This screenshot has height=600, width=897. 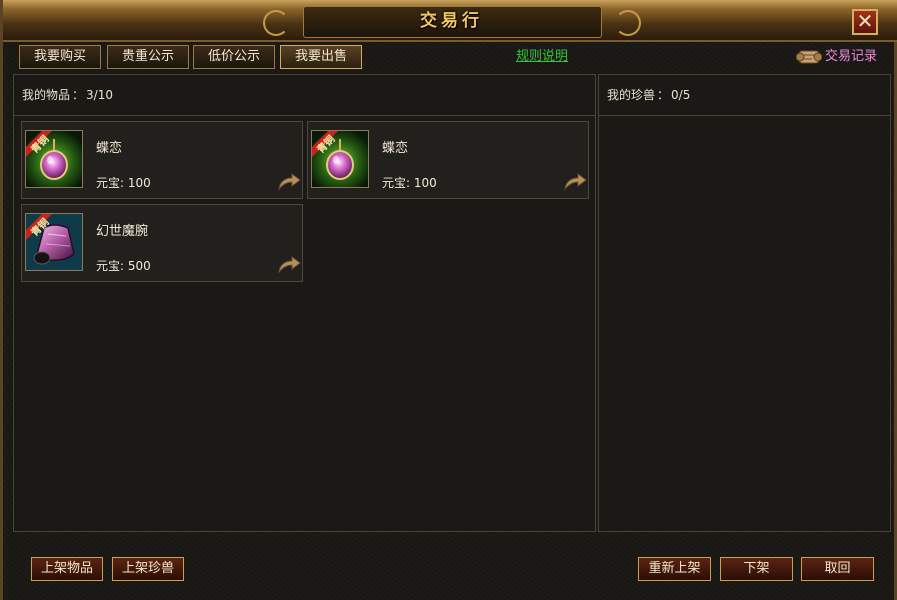 I want to click on tab-label: 贵重公示, so click(x=147, y=56).